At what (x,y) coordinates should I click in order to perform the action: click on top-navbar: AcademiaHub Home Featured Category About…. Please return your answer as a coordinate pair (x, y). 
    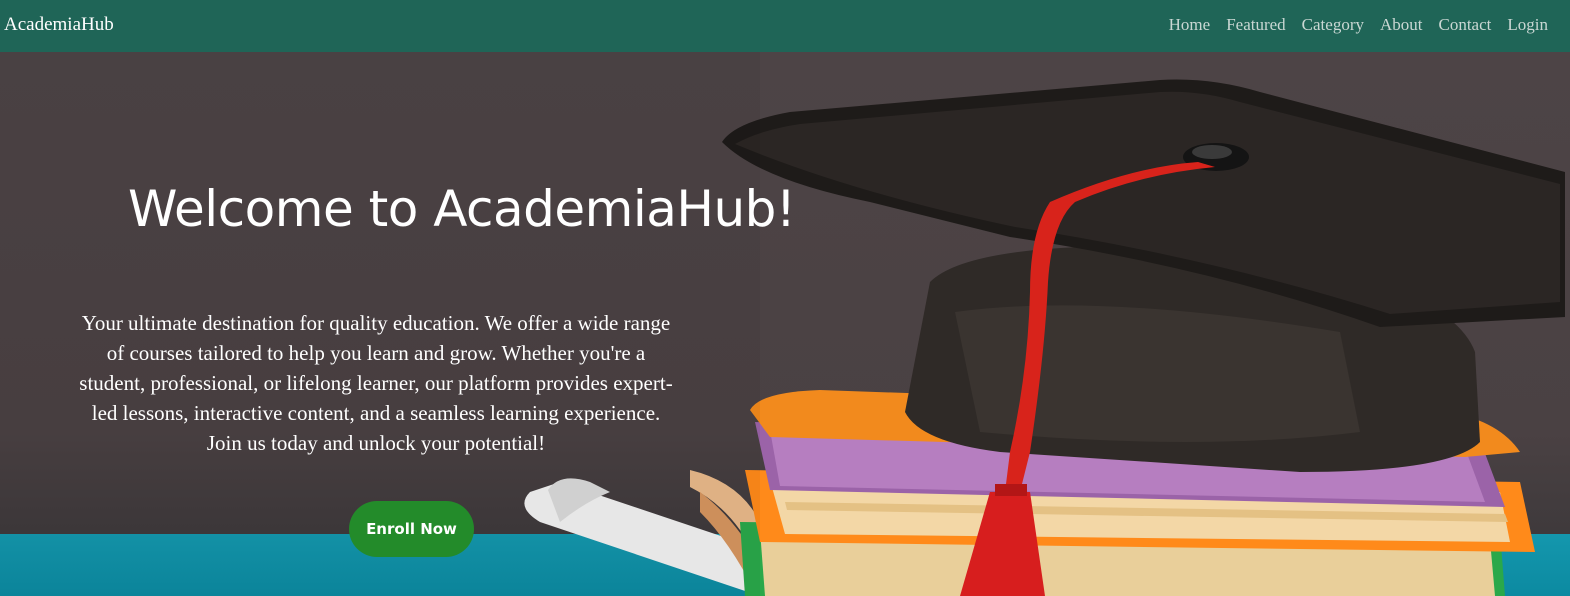
    Looking at the image, I should click on (785, 26).